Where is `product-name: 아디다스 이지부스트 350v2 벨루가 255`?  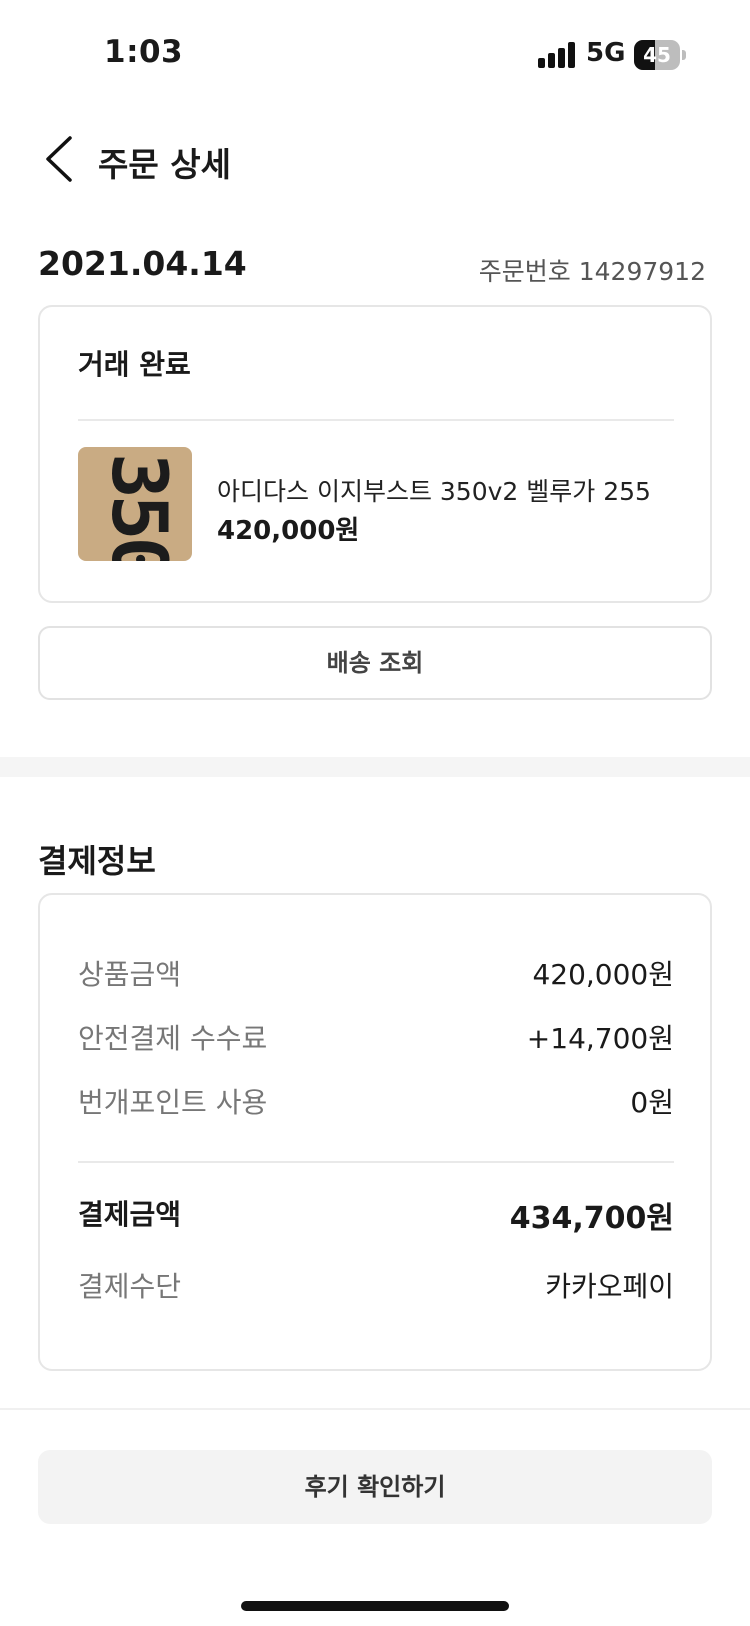 product-name: 아디다스 이지부스트 350v2 벨루가 255 is located at coordinates (434, 490).